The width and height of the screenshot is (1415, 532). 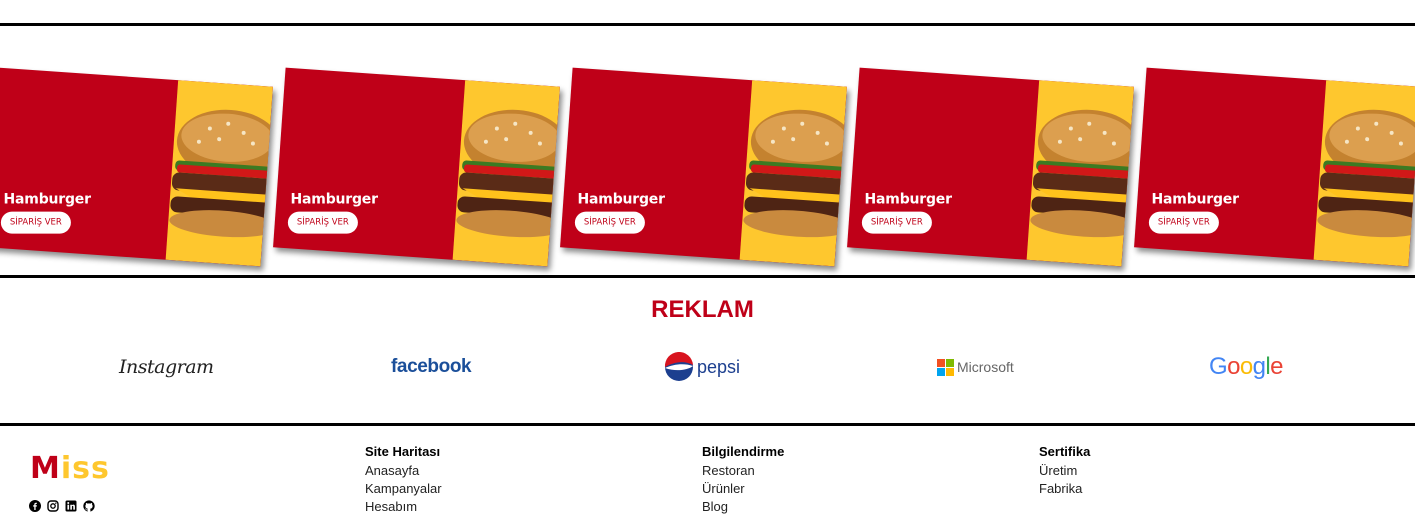 What do you see at coordinates (743, 507) in the screenshot?
I see `link-blog: Blog` at bounding box center [743, 507].